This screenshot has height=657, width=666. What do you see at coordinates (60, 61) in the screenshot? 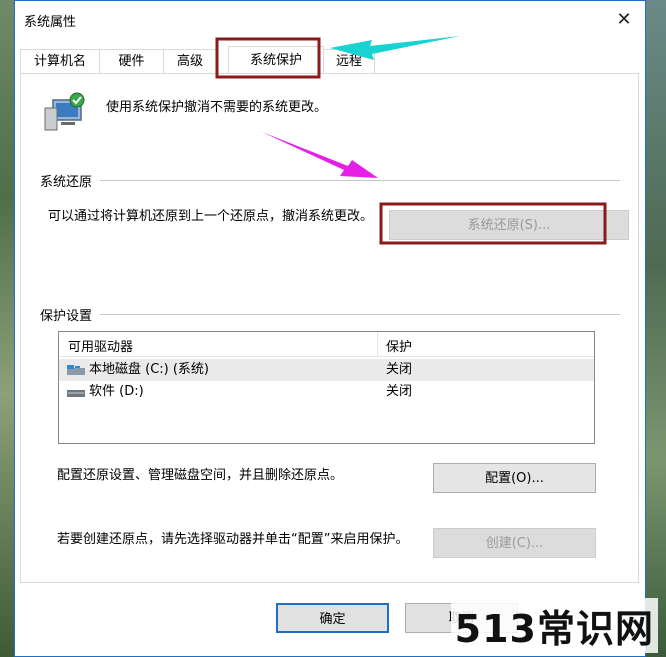
I see `tab-computer-name: 计算机名` at bounding box center [60, 61].